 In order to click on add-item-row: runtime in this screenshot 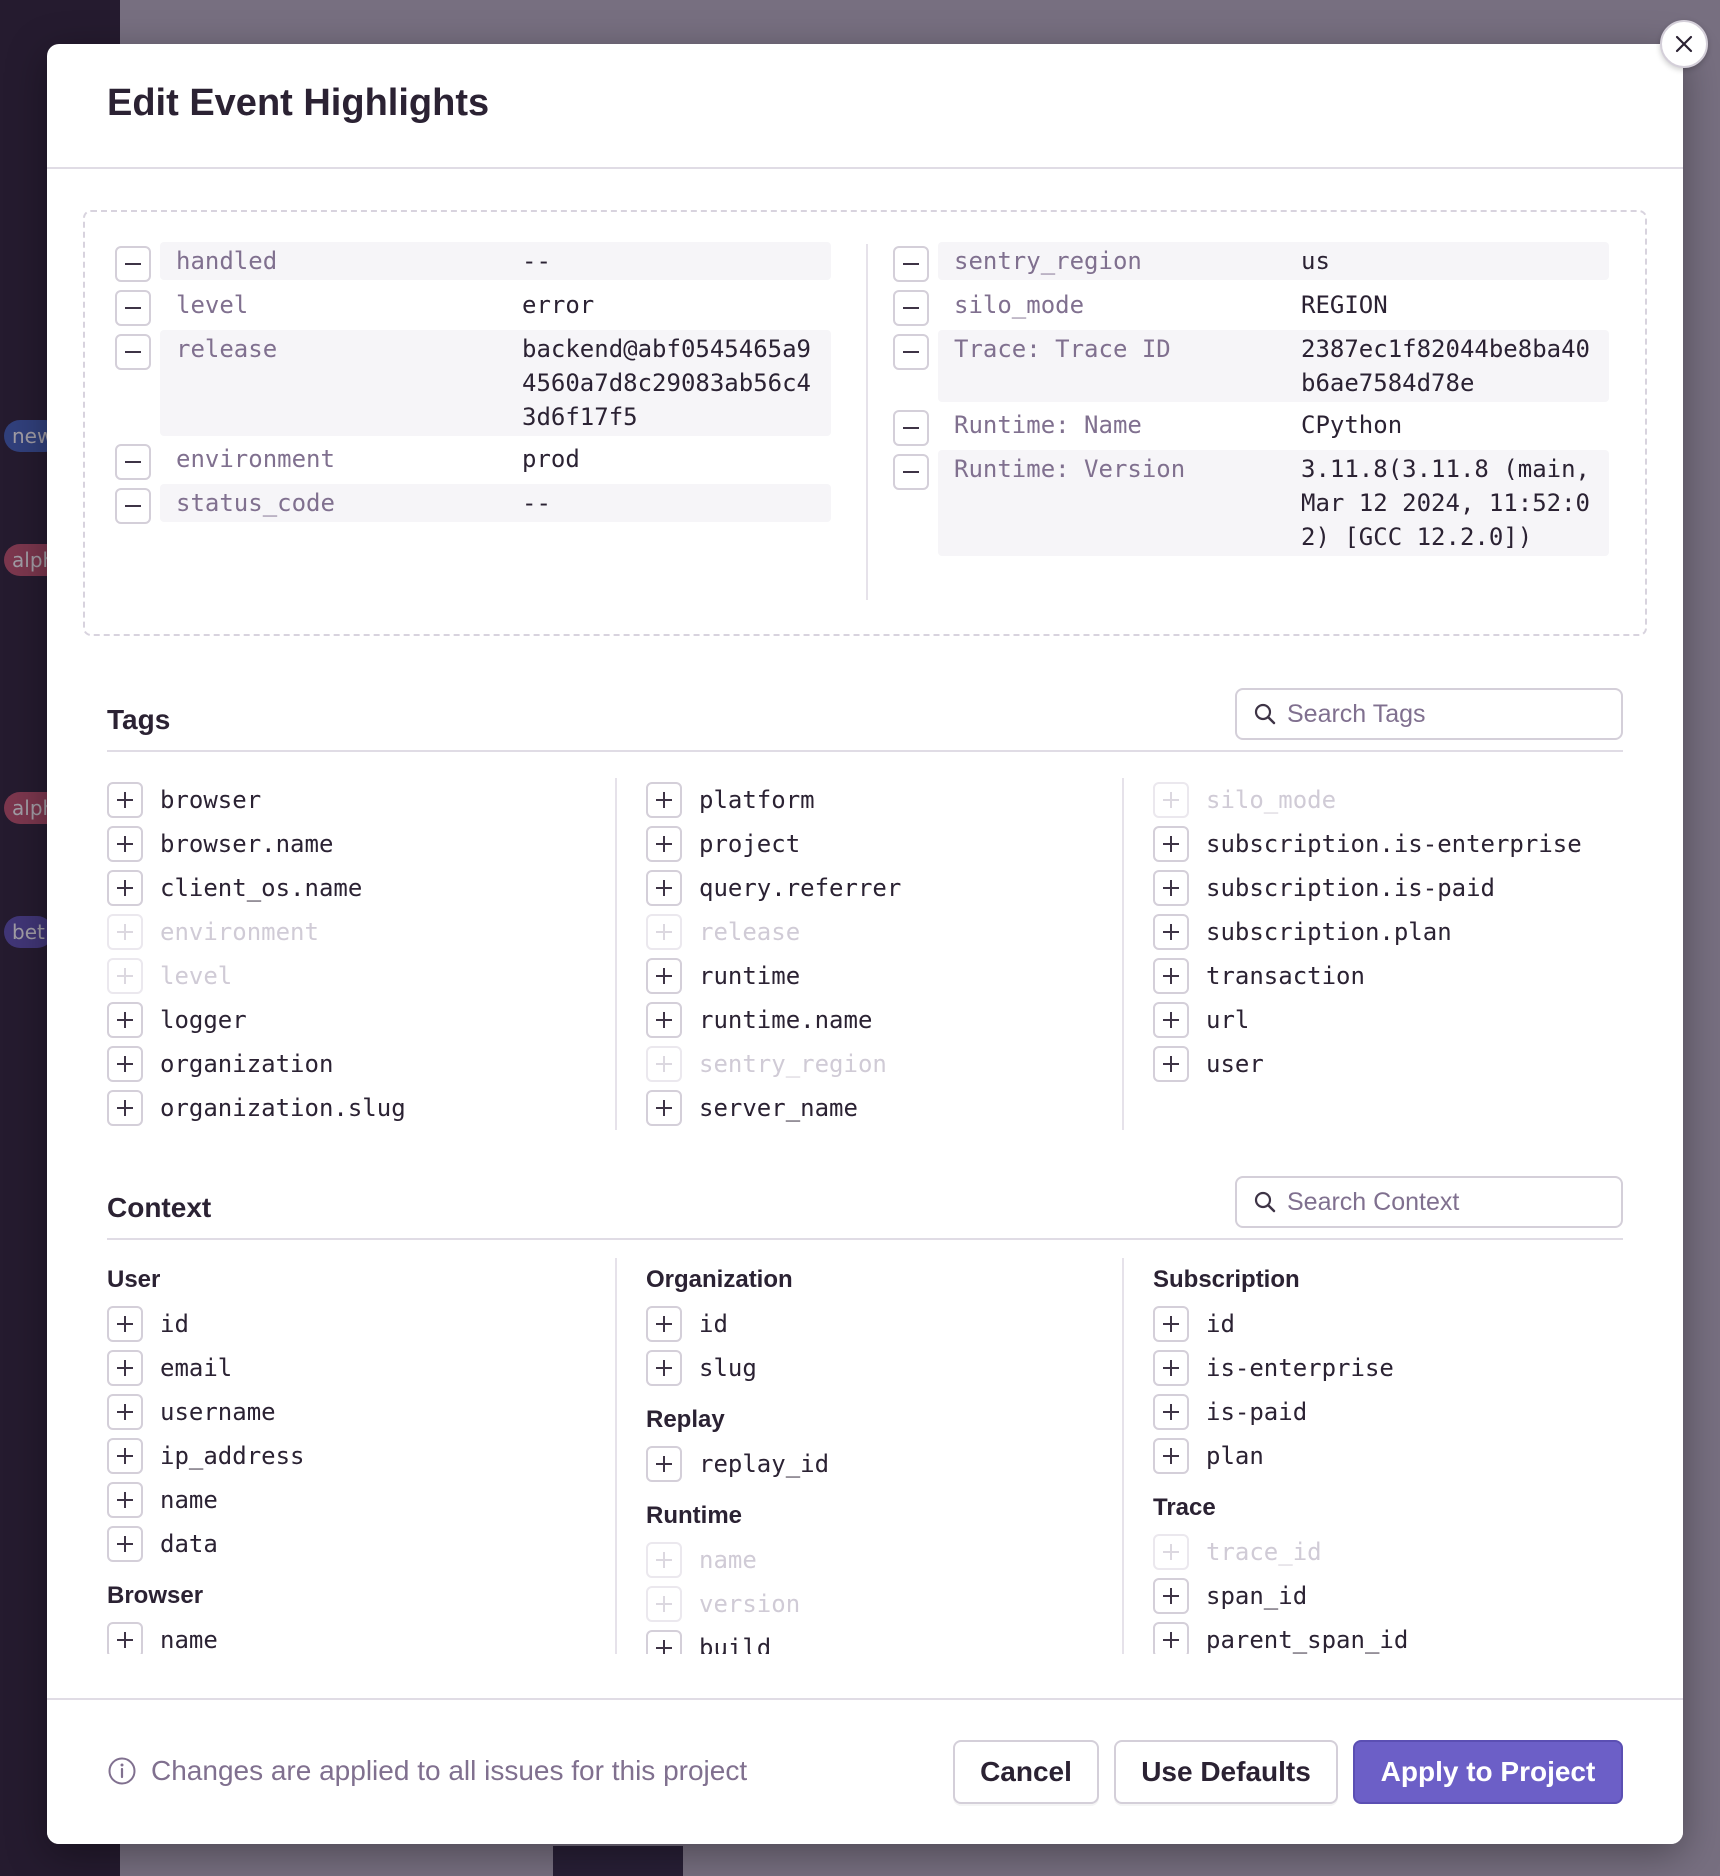, I will do `click(898, 976)`.